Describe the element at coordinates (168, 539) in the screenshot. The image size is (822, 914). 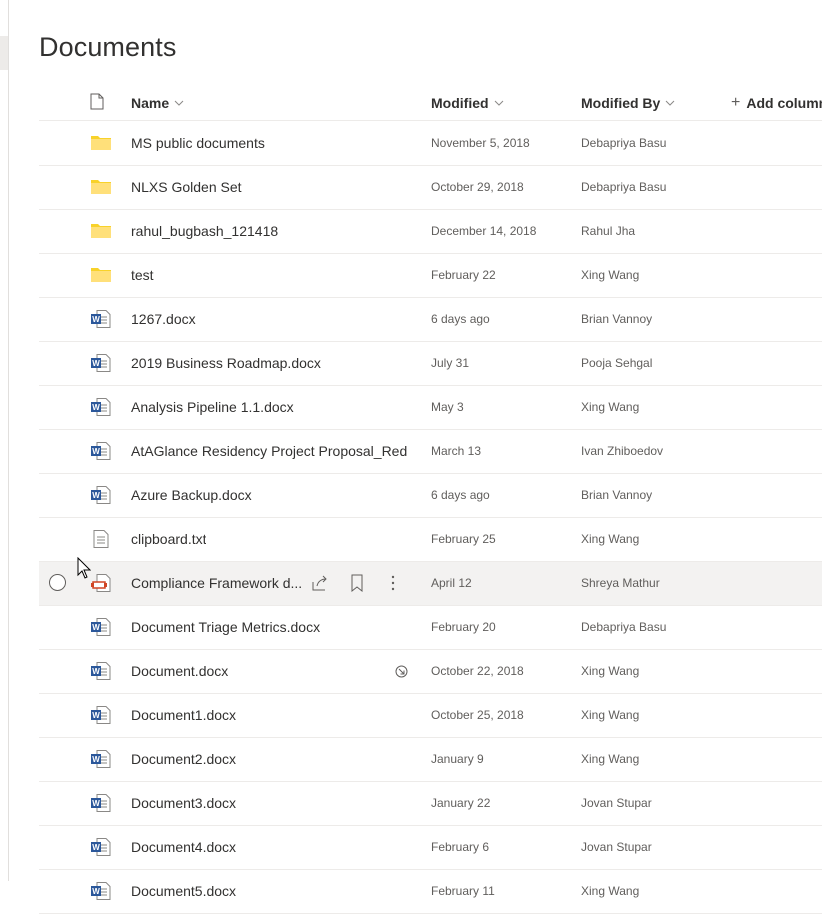
I see `file-name-link: clipboard.txt` at that location.